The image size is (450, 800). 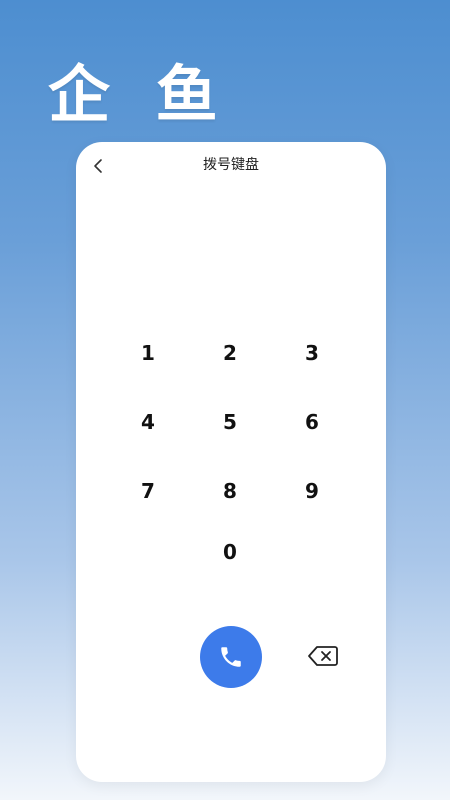 What do you see at coordinates (230, 422) in the screenshot?
I see `dial-key-5: 5` at bounding box center [230, 422].